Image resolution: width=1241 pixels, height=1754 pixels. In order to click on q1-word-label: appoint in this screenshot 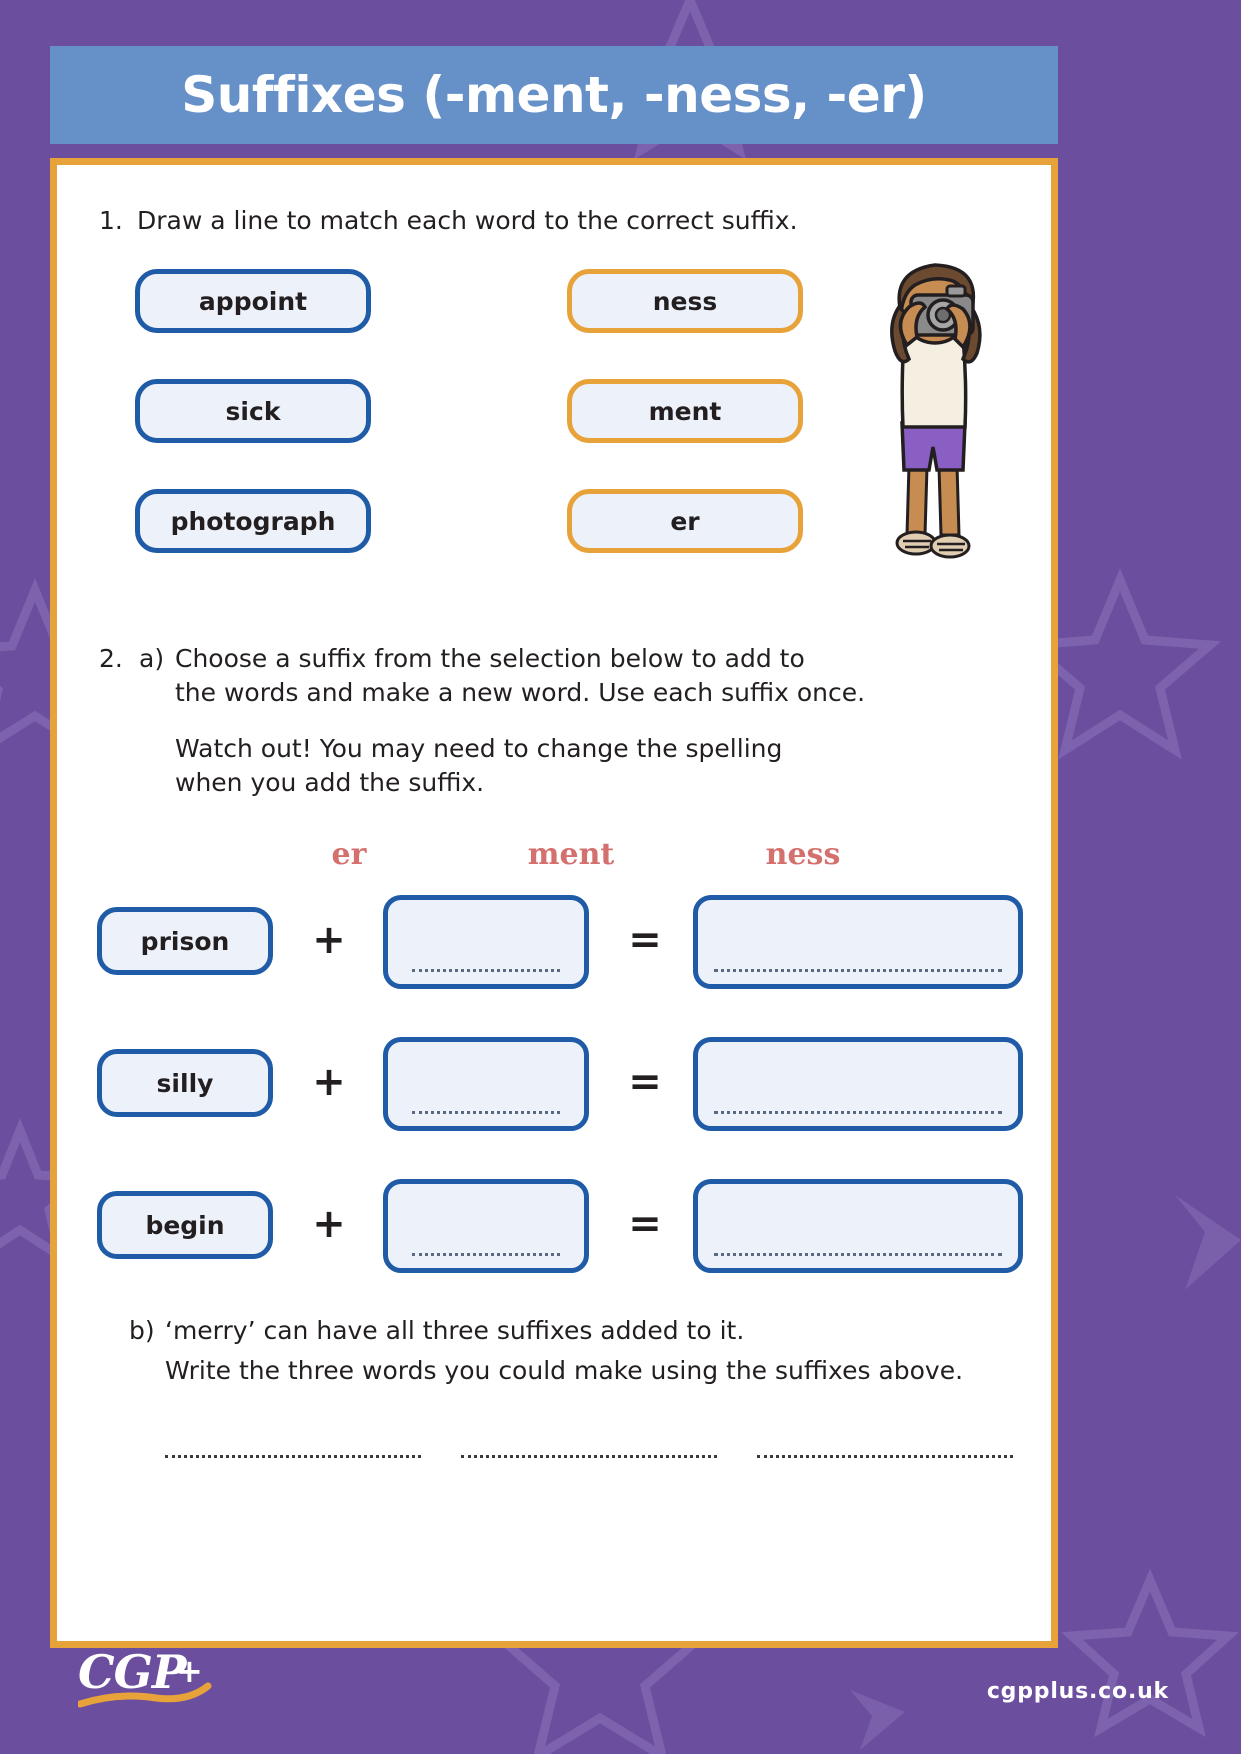, I will do `click(253, 301)`.